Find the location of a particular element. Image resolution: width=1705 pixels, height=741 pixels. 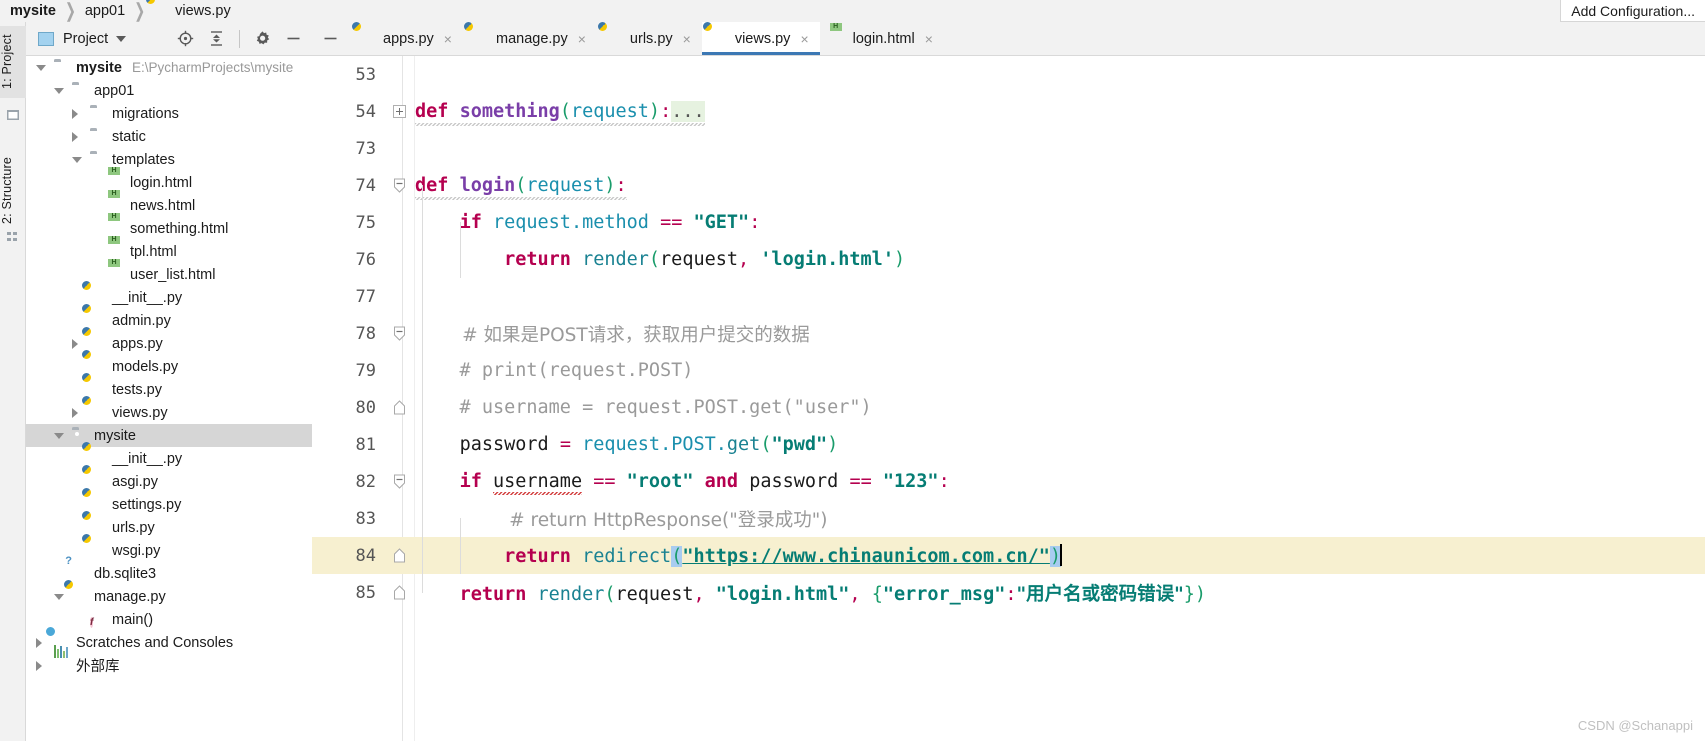

tree-item-main: f main() is located at coordinates (169, 619).